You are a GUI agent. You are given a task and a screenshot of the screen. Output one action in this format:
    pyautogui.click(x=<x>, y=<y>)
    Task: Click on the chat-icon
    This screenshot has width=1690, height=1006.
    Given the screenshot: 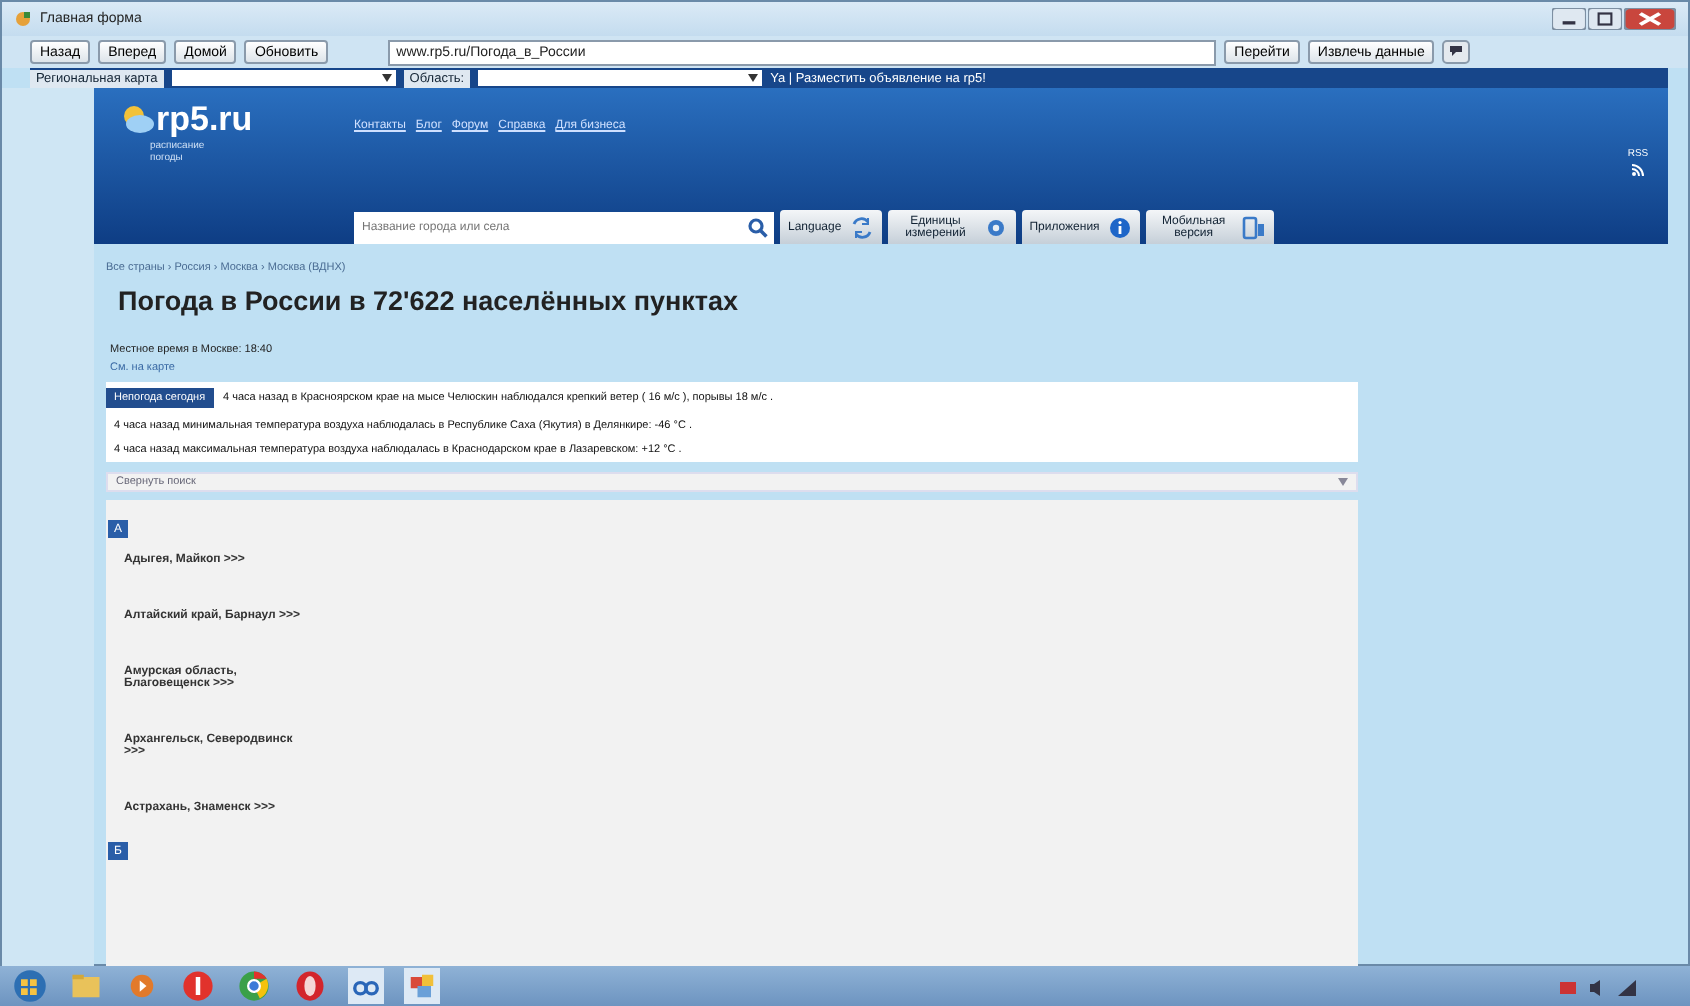 What is the action you would take?
    pyautogui.click(x=1456, y=52)
    